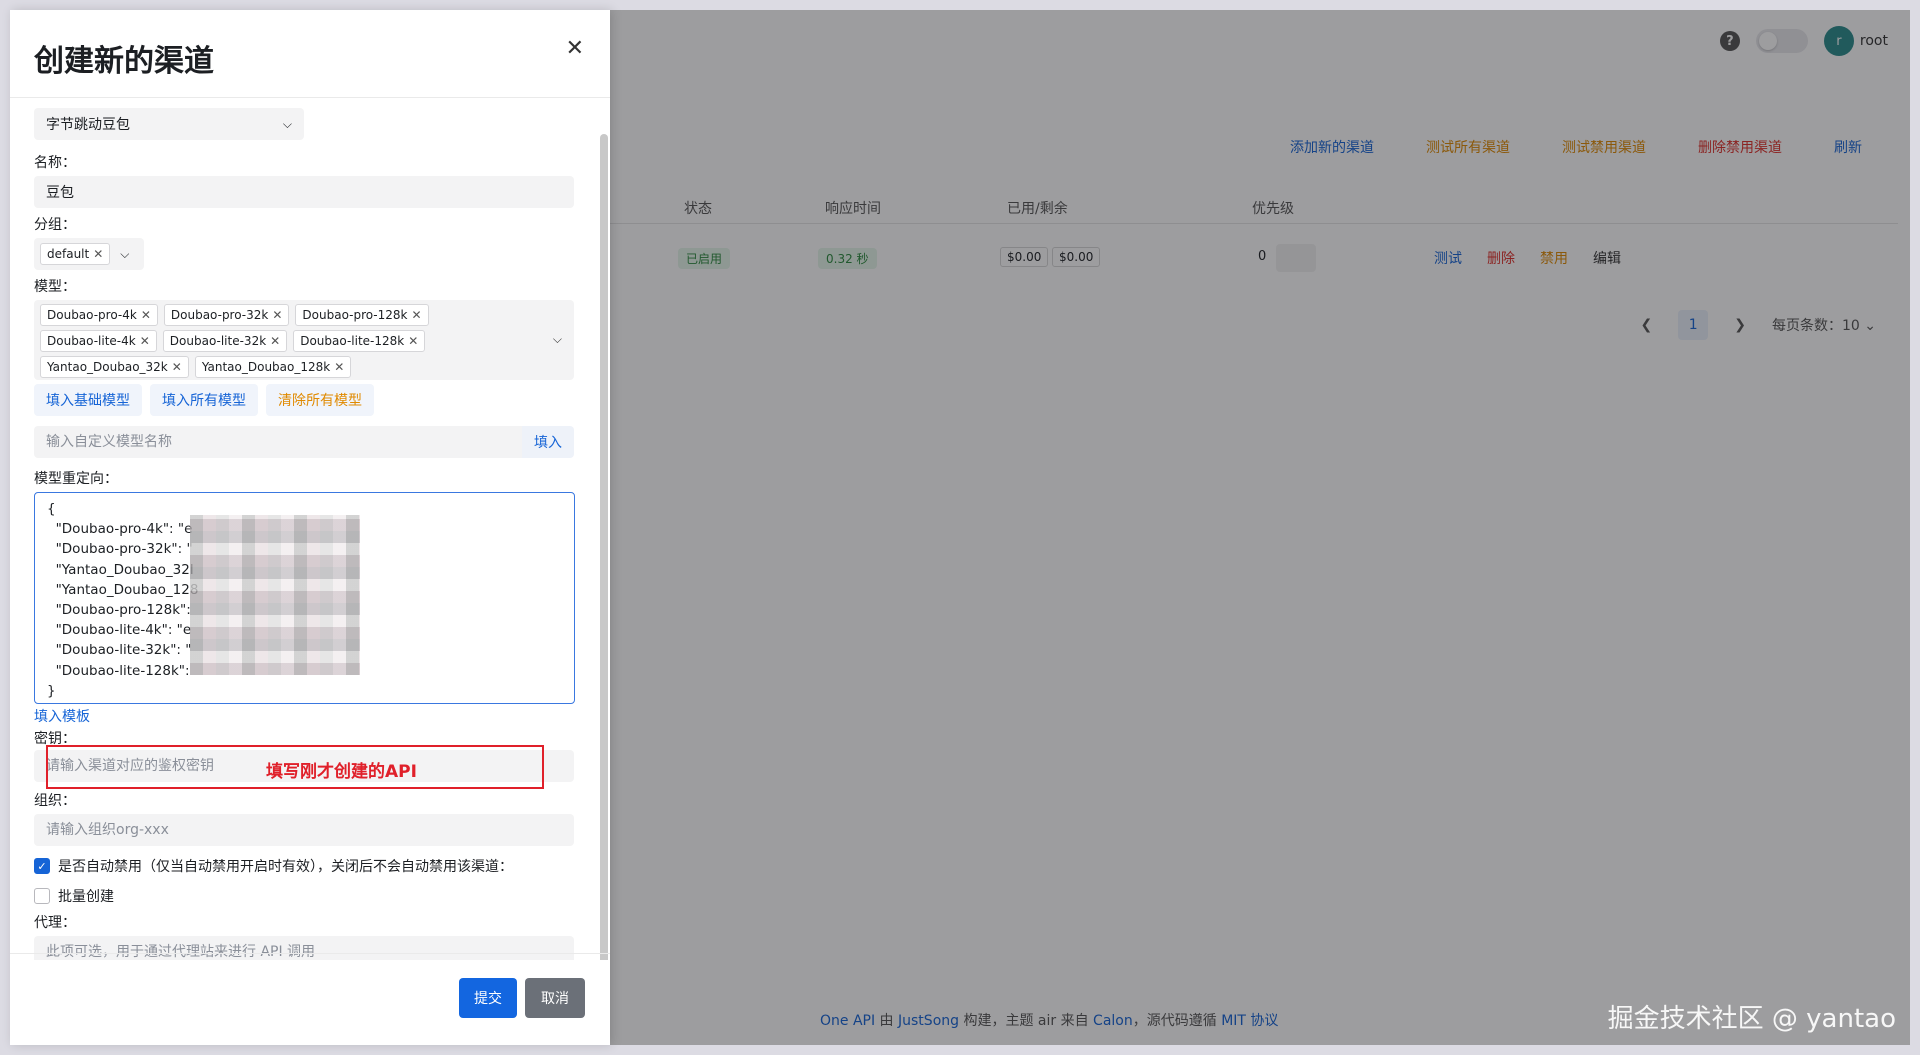 The width and height of the screenshot is (1920, 1055). I want to click on org-field: 组织：, so click(304, 818).